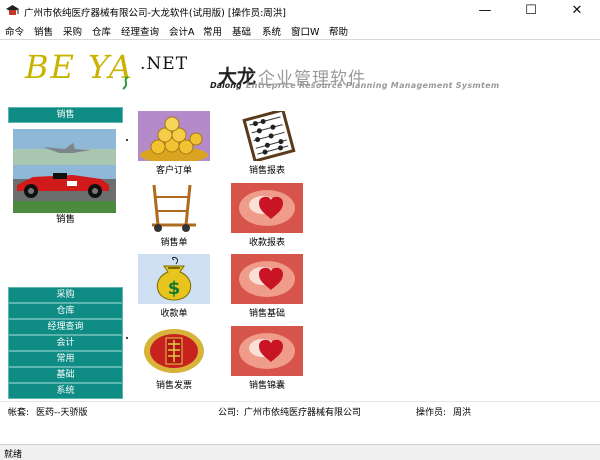  I want to click on account-value: 医药--天骄版, so click(62, 413).